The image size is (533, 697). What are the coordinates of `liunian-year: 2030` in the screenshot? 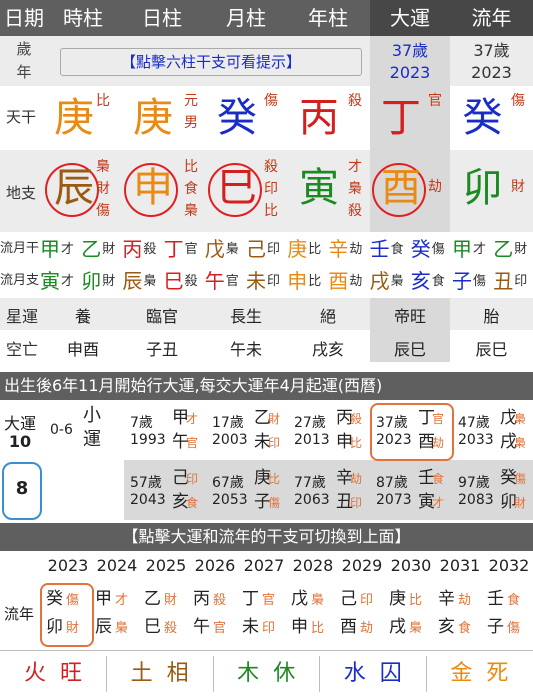 It's located at (411, 565).